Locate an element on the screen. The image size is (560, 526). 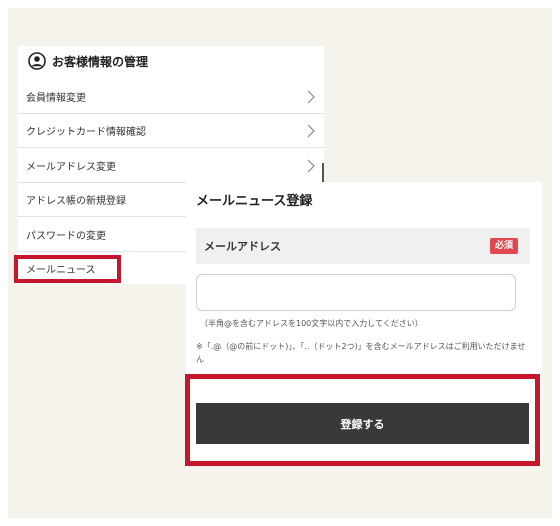
menu-item-password: パスワードの変更 is located at coordinates (102, 235).